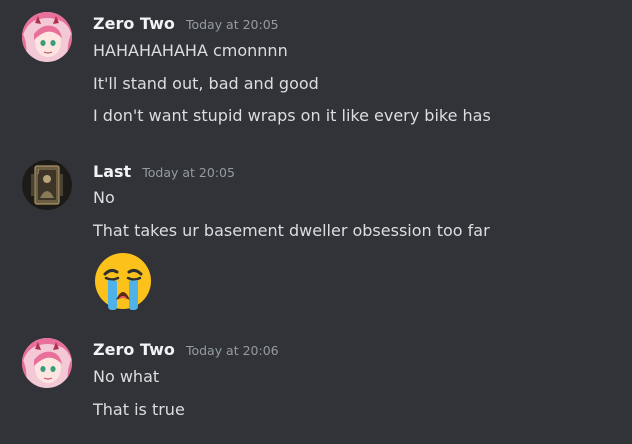 Image resolution: width=632 pixels, height=444 pixels. What do you see at coordinates (126, 376) in the screenshot?
I see `message-text: No what` at bounding box center [126, 376].